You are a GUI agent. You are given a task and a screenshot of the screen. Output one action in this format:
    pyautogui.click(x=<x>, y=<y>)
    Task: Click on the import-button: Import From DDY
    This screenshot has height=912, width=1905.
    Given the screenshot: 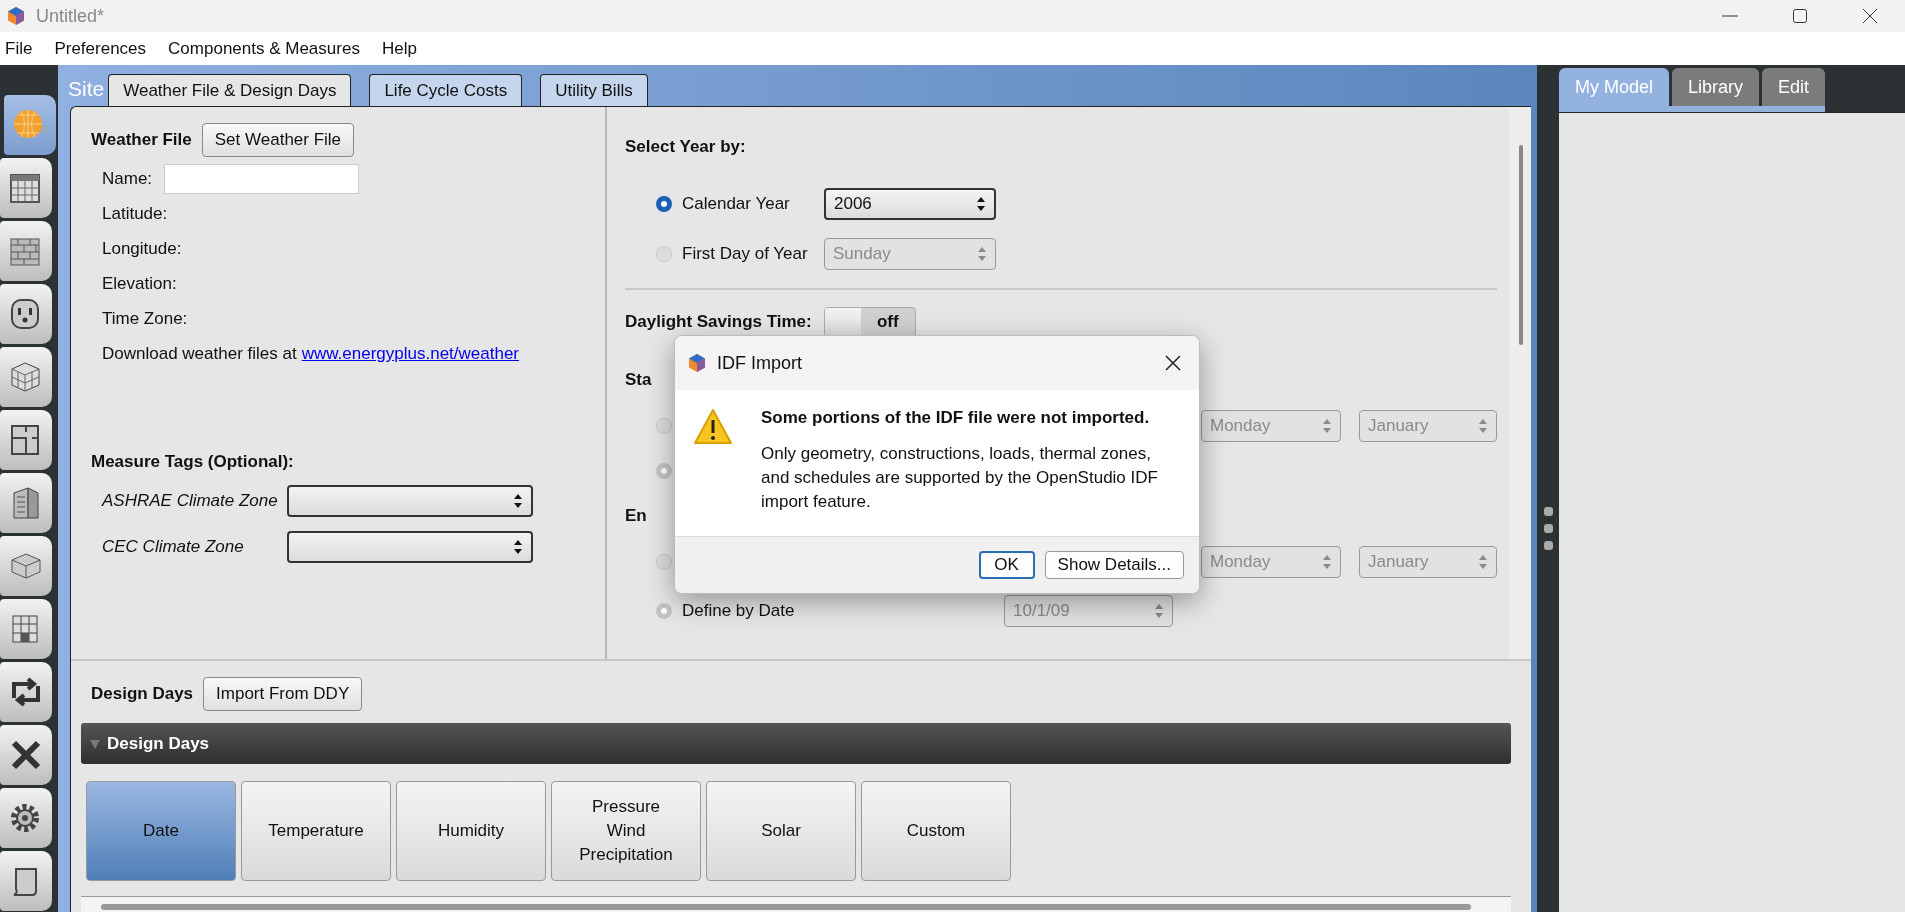 What is the action you would take?
    pyautogui.click(x=283, y=694)
    